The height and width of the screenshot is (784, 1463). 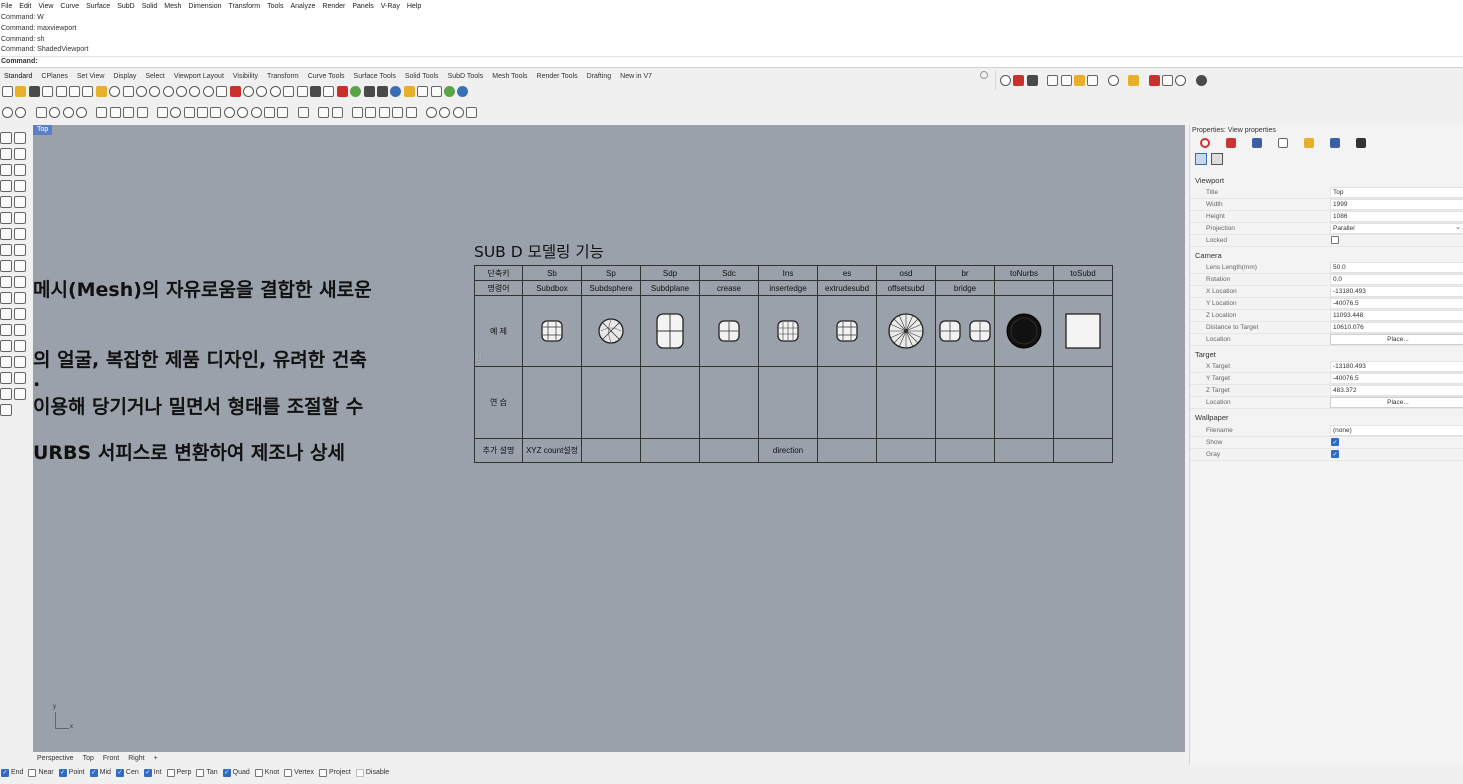 I want to click on color-icon, so click(x=342, y=91).